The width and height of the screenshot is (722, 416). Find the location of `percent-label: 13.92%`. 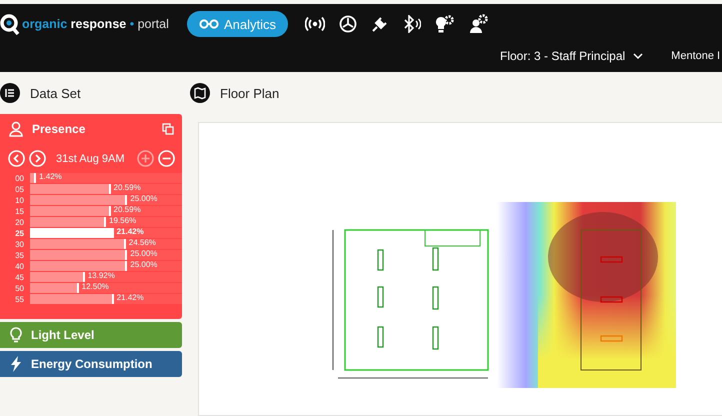

percent-label: 13.92% is located at coordinates (101, 275).